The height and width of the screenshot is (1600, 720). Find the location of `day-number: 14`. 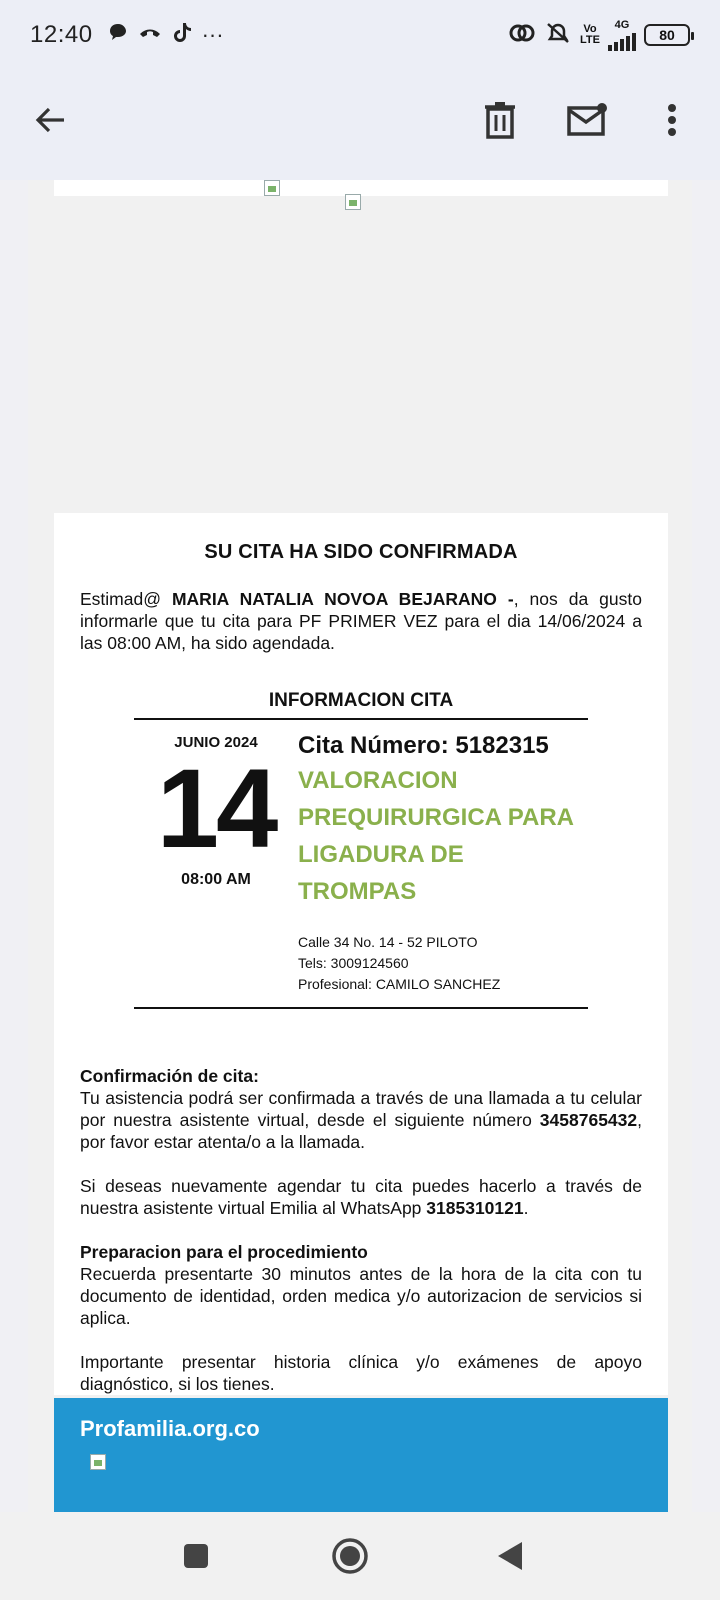

day-number: 14 is located at coordinates (217, 808).